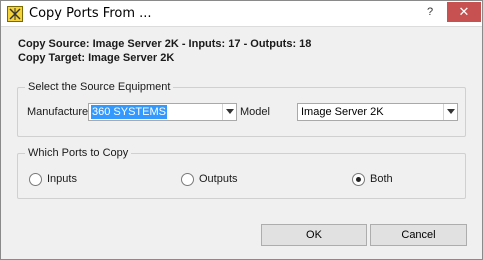 The image size is (483, 260). Describe the element at coordinates (59, 112) in the screenshot. I see `manufacturer-label: Manufacturer` at that location.